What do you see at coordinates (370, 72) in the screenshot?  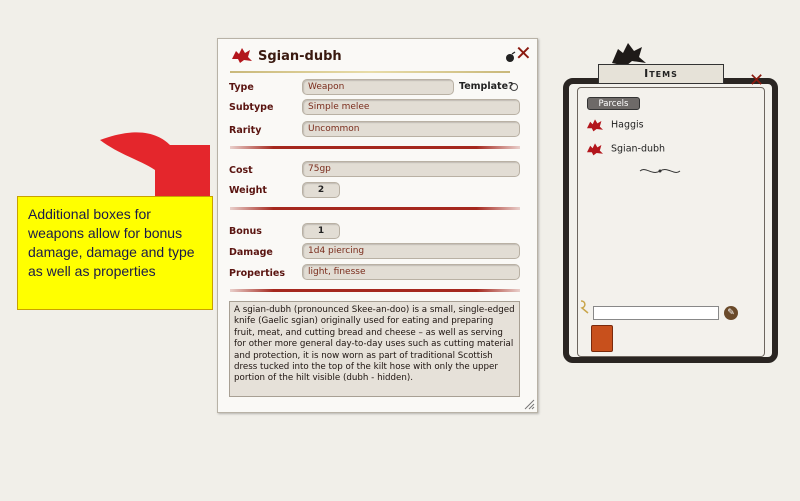 I see `title-divider` at bounding box center [370, 72].